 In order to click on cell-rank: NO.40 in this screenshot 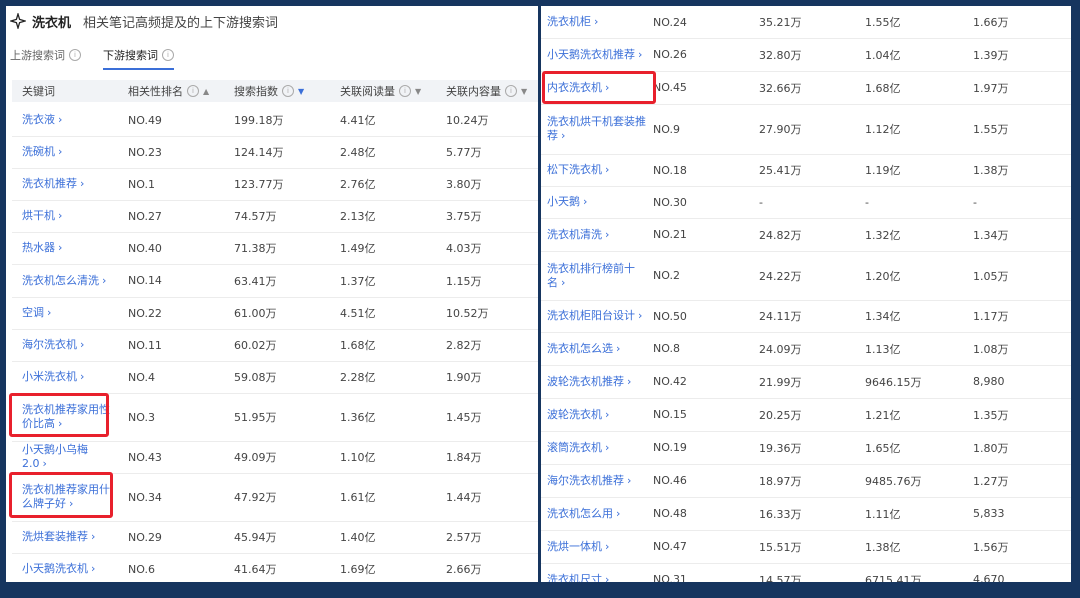, I will do `click(145, 248)`.